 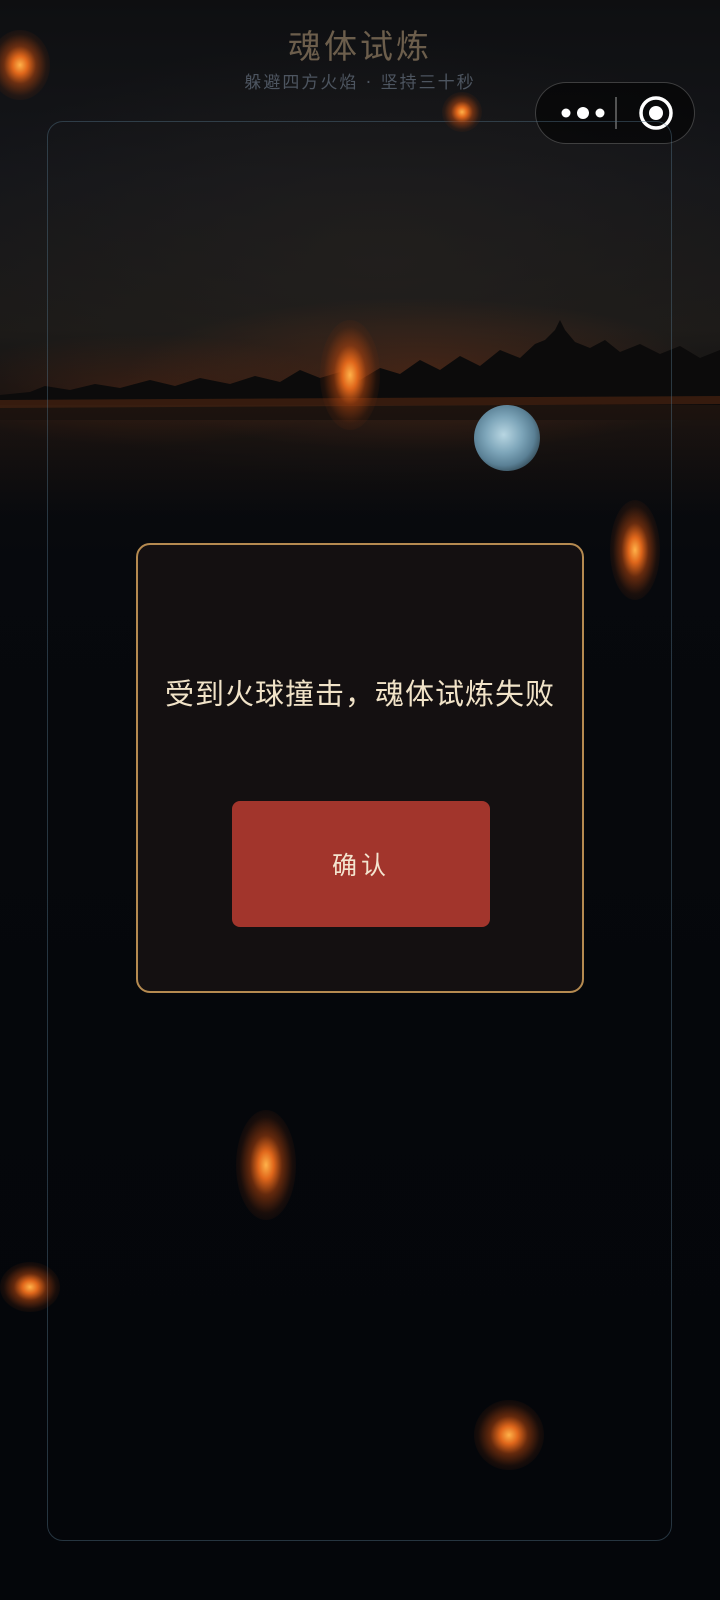 I want to click on confirm-button: 确认, so click(x=361, y=864).